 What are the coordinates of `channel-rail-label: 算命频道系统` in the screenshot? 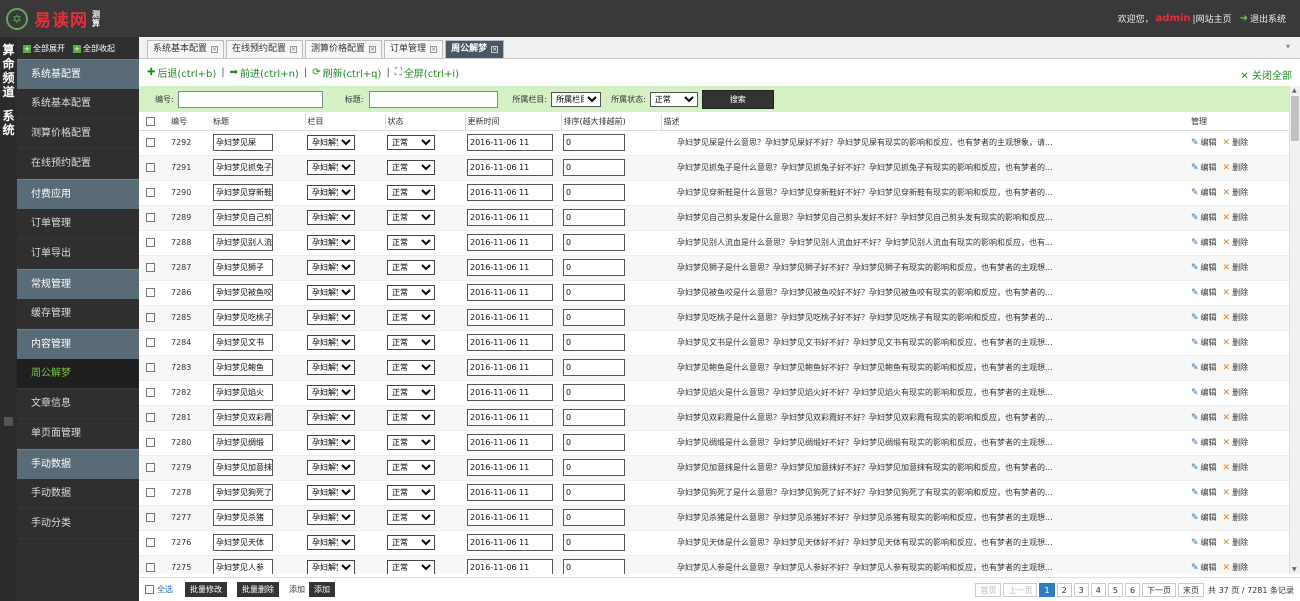 It's located at (8, 87).